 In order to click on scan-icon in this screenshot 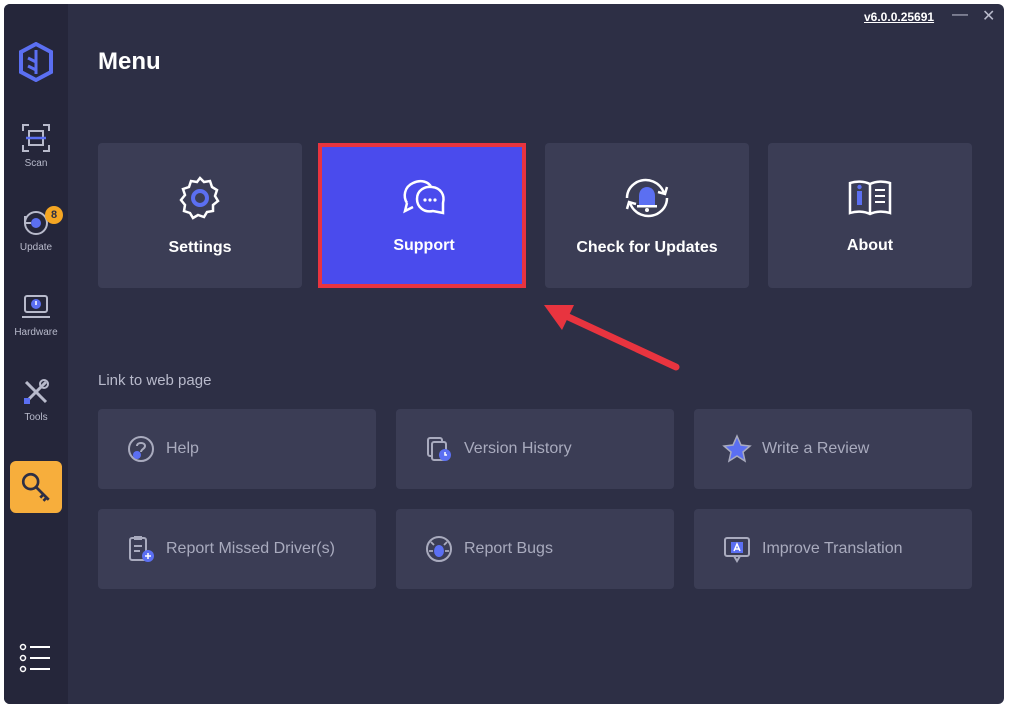, I will do `click(36, 138)`.